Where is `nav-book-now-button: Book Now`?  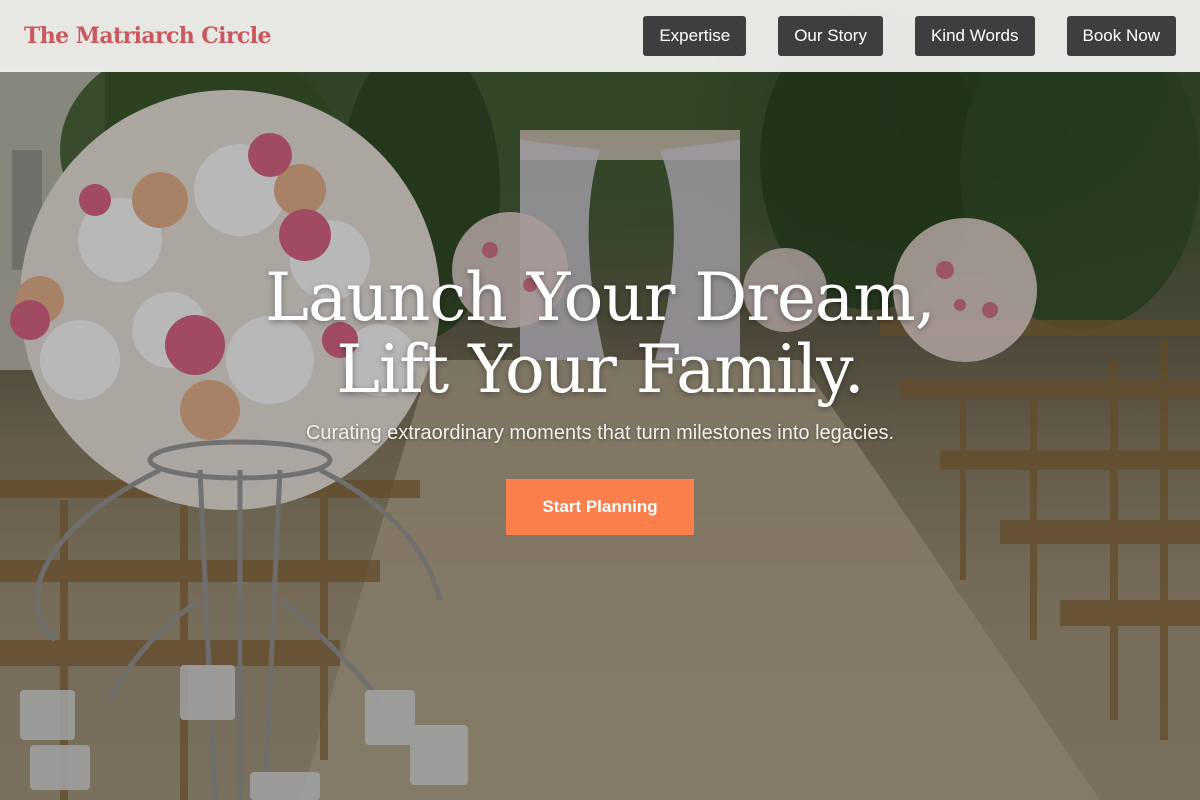
nav-book-now-button: Book Now is located at coordinates (1121, 36).